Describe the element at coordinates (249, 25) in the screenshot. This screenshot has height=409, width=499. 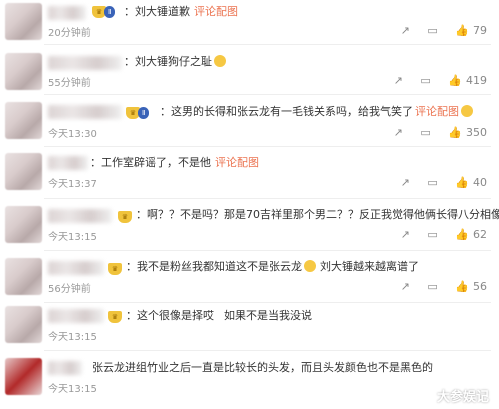
I see `comment-row: ♛ Ⅱ ：刘大锤道歉 评论配图 20分钟前 ↗ ▭ 👍 79` at that location.